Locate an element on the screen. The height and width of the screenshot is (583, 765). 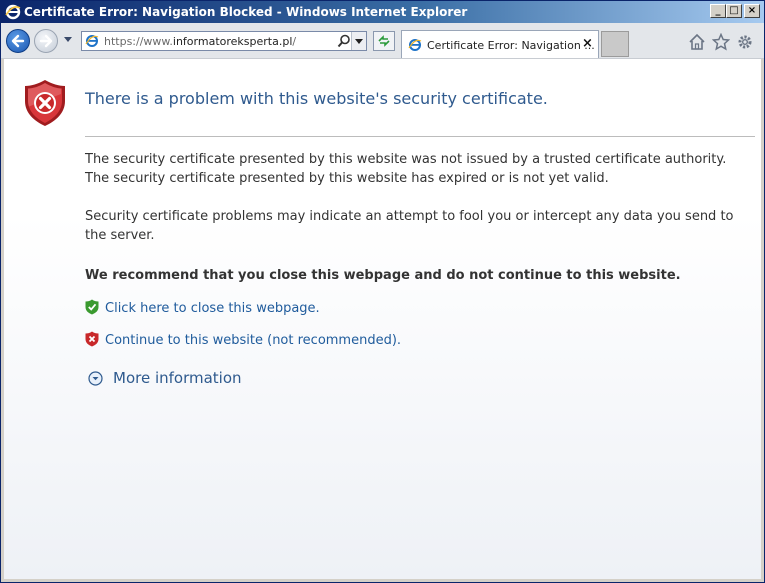
refresh-button is located at coordinates (384, 41).